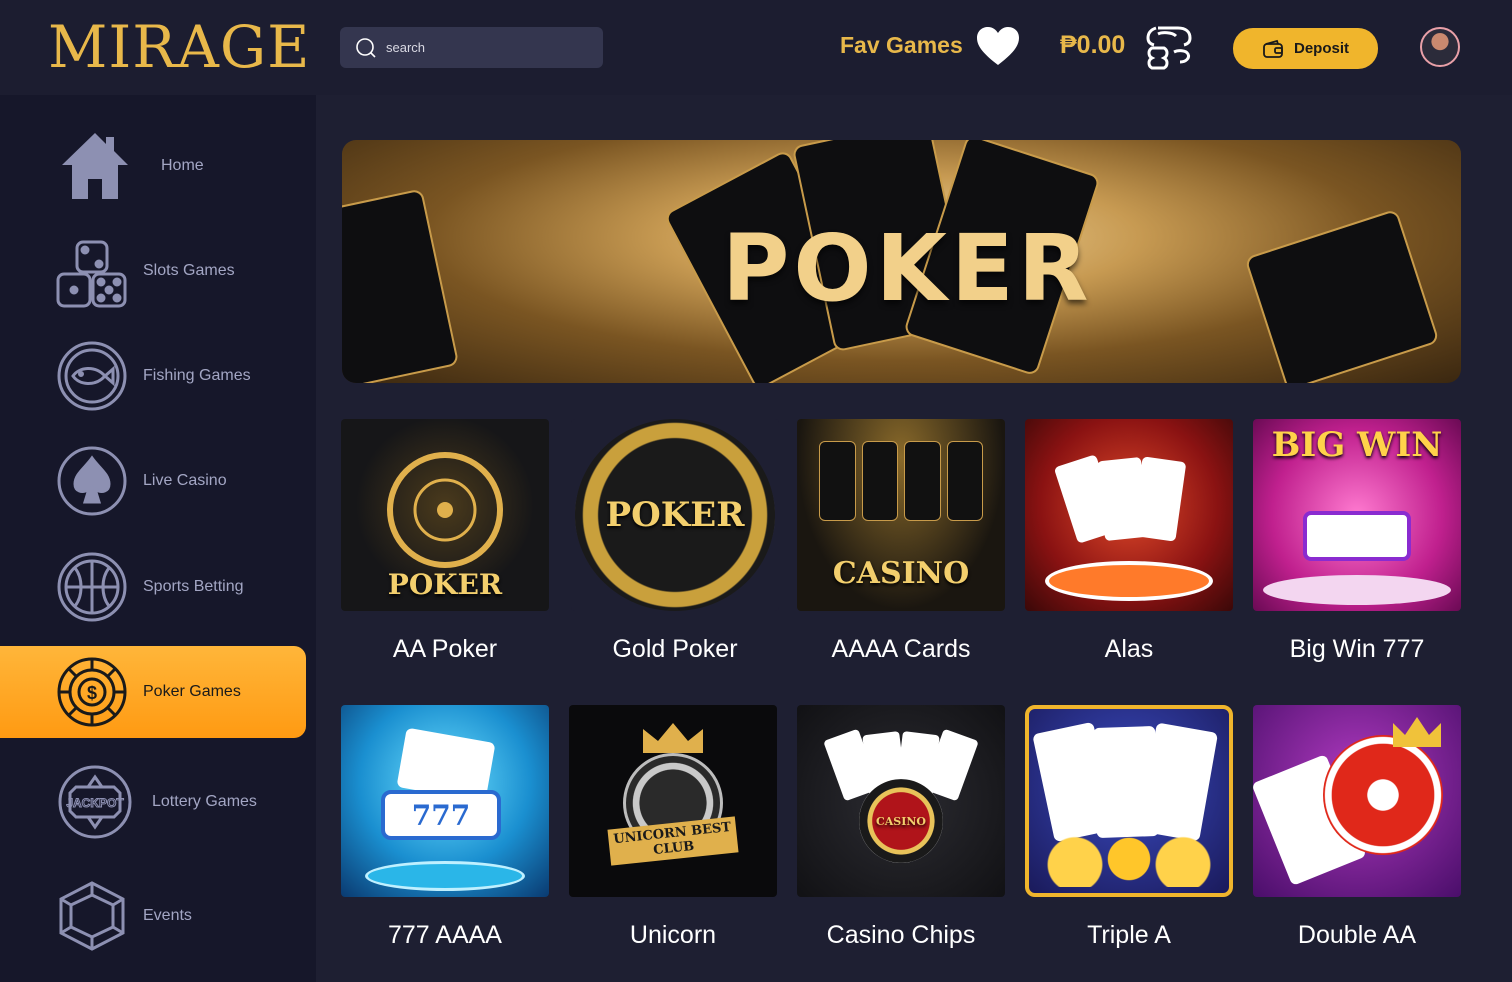 The height and width of the screenshot is (982, 1512). What do you see at coordinates (901, 481) in the screenshot?
I see `black-cards-image` at bounding box center [901, 481].